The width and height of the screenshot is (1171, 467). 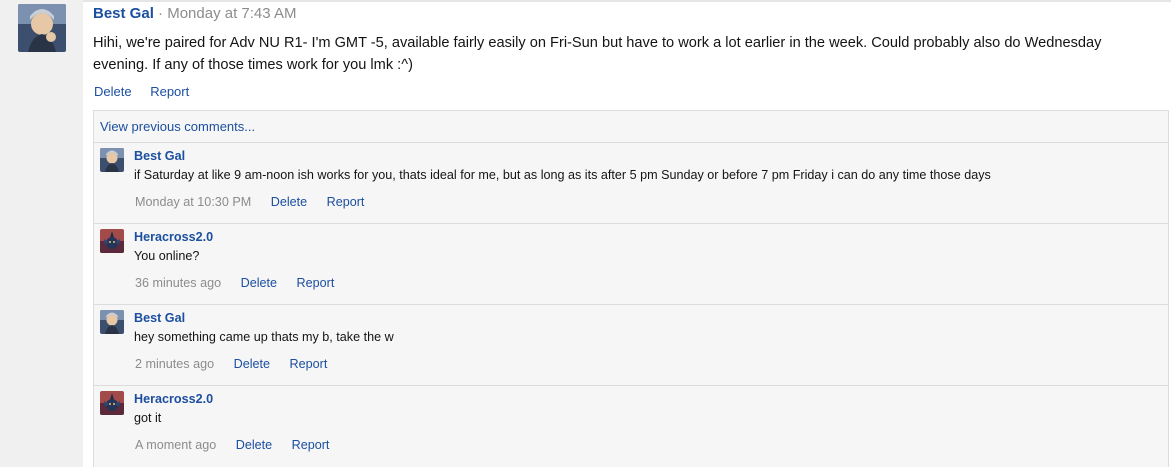 What do you see at coordinates (174, 364) in the screenshot?
I see `comment-timestamp: 2 minutes ago` at bounding box center [174, 364].